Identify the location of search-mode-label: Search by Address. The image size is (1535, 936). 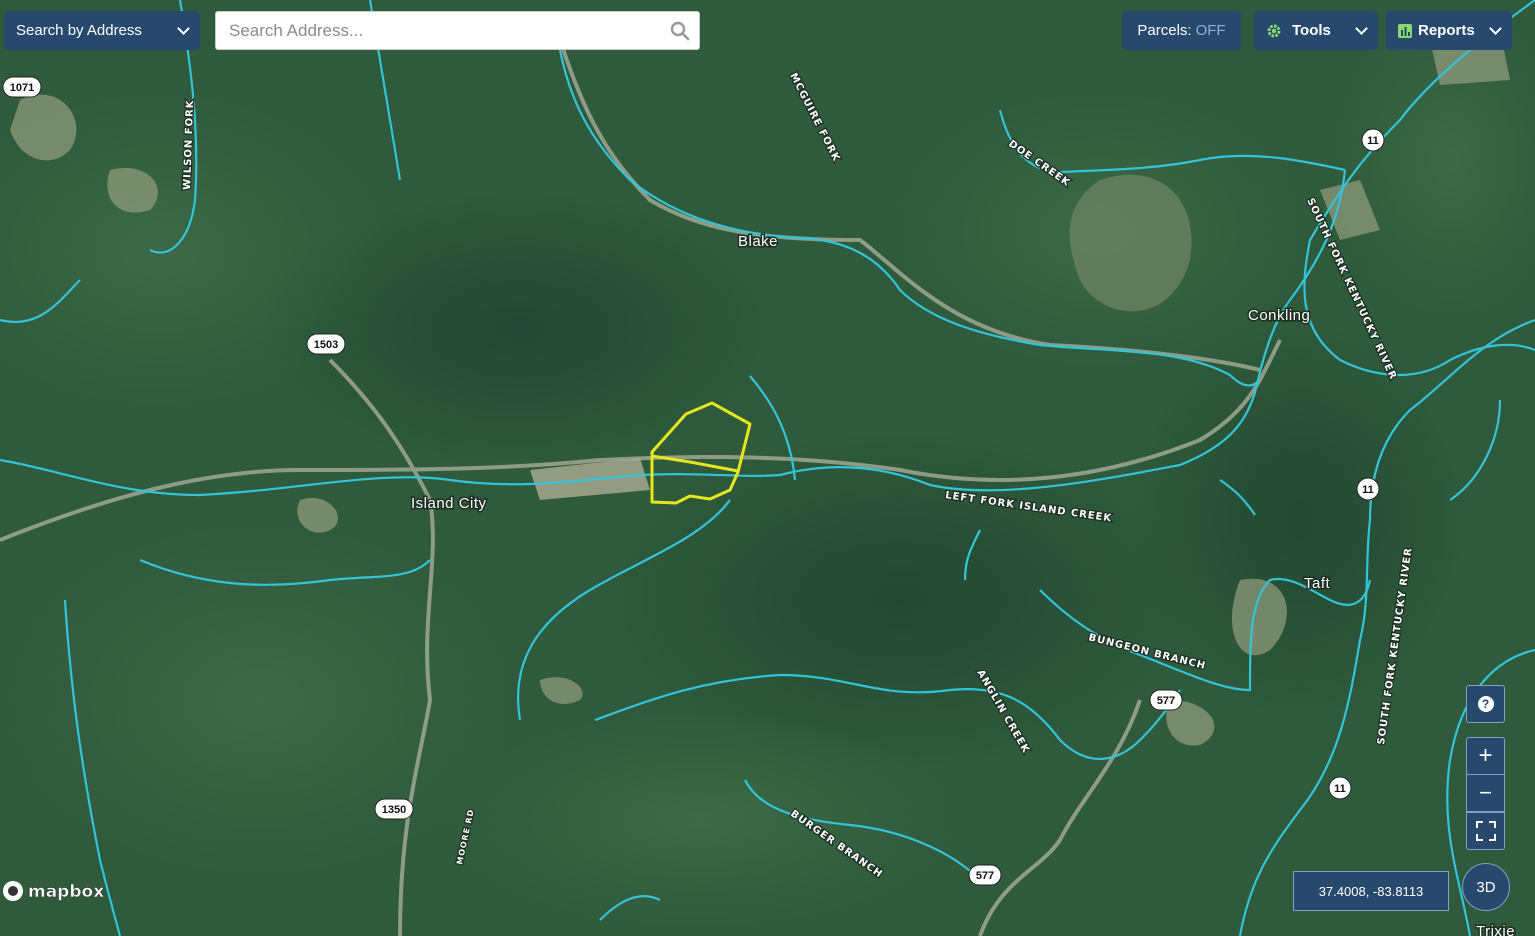
(79, 30).